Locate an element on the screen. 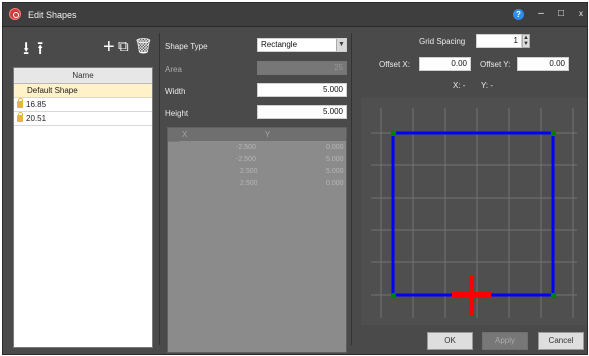  grid-spacing-input: 1 is located at coordinates (499, 41).